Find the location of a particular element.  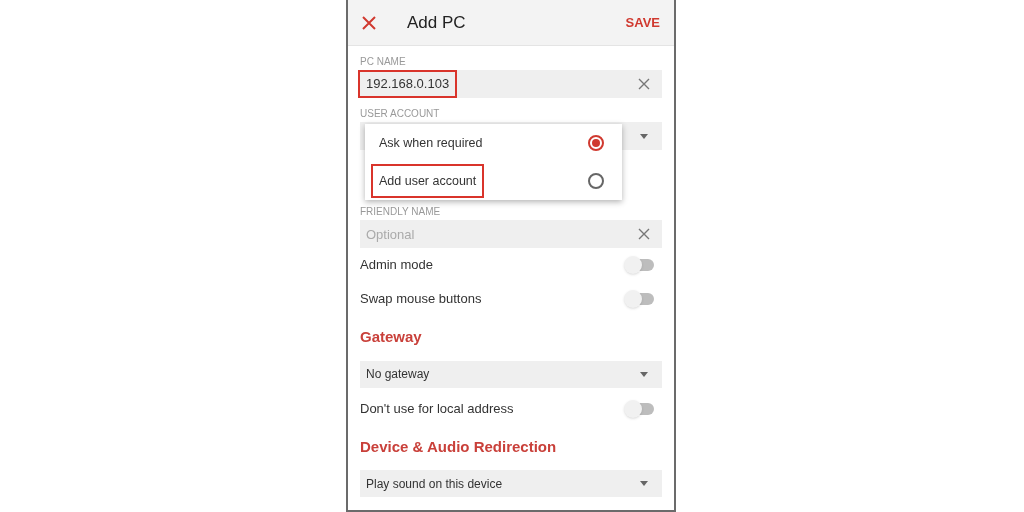

field-value: 192.168.0.103 is located at coordinates (408, 84).